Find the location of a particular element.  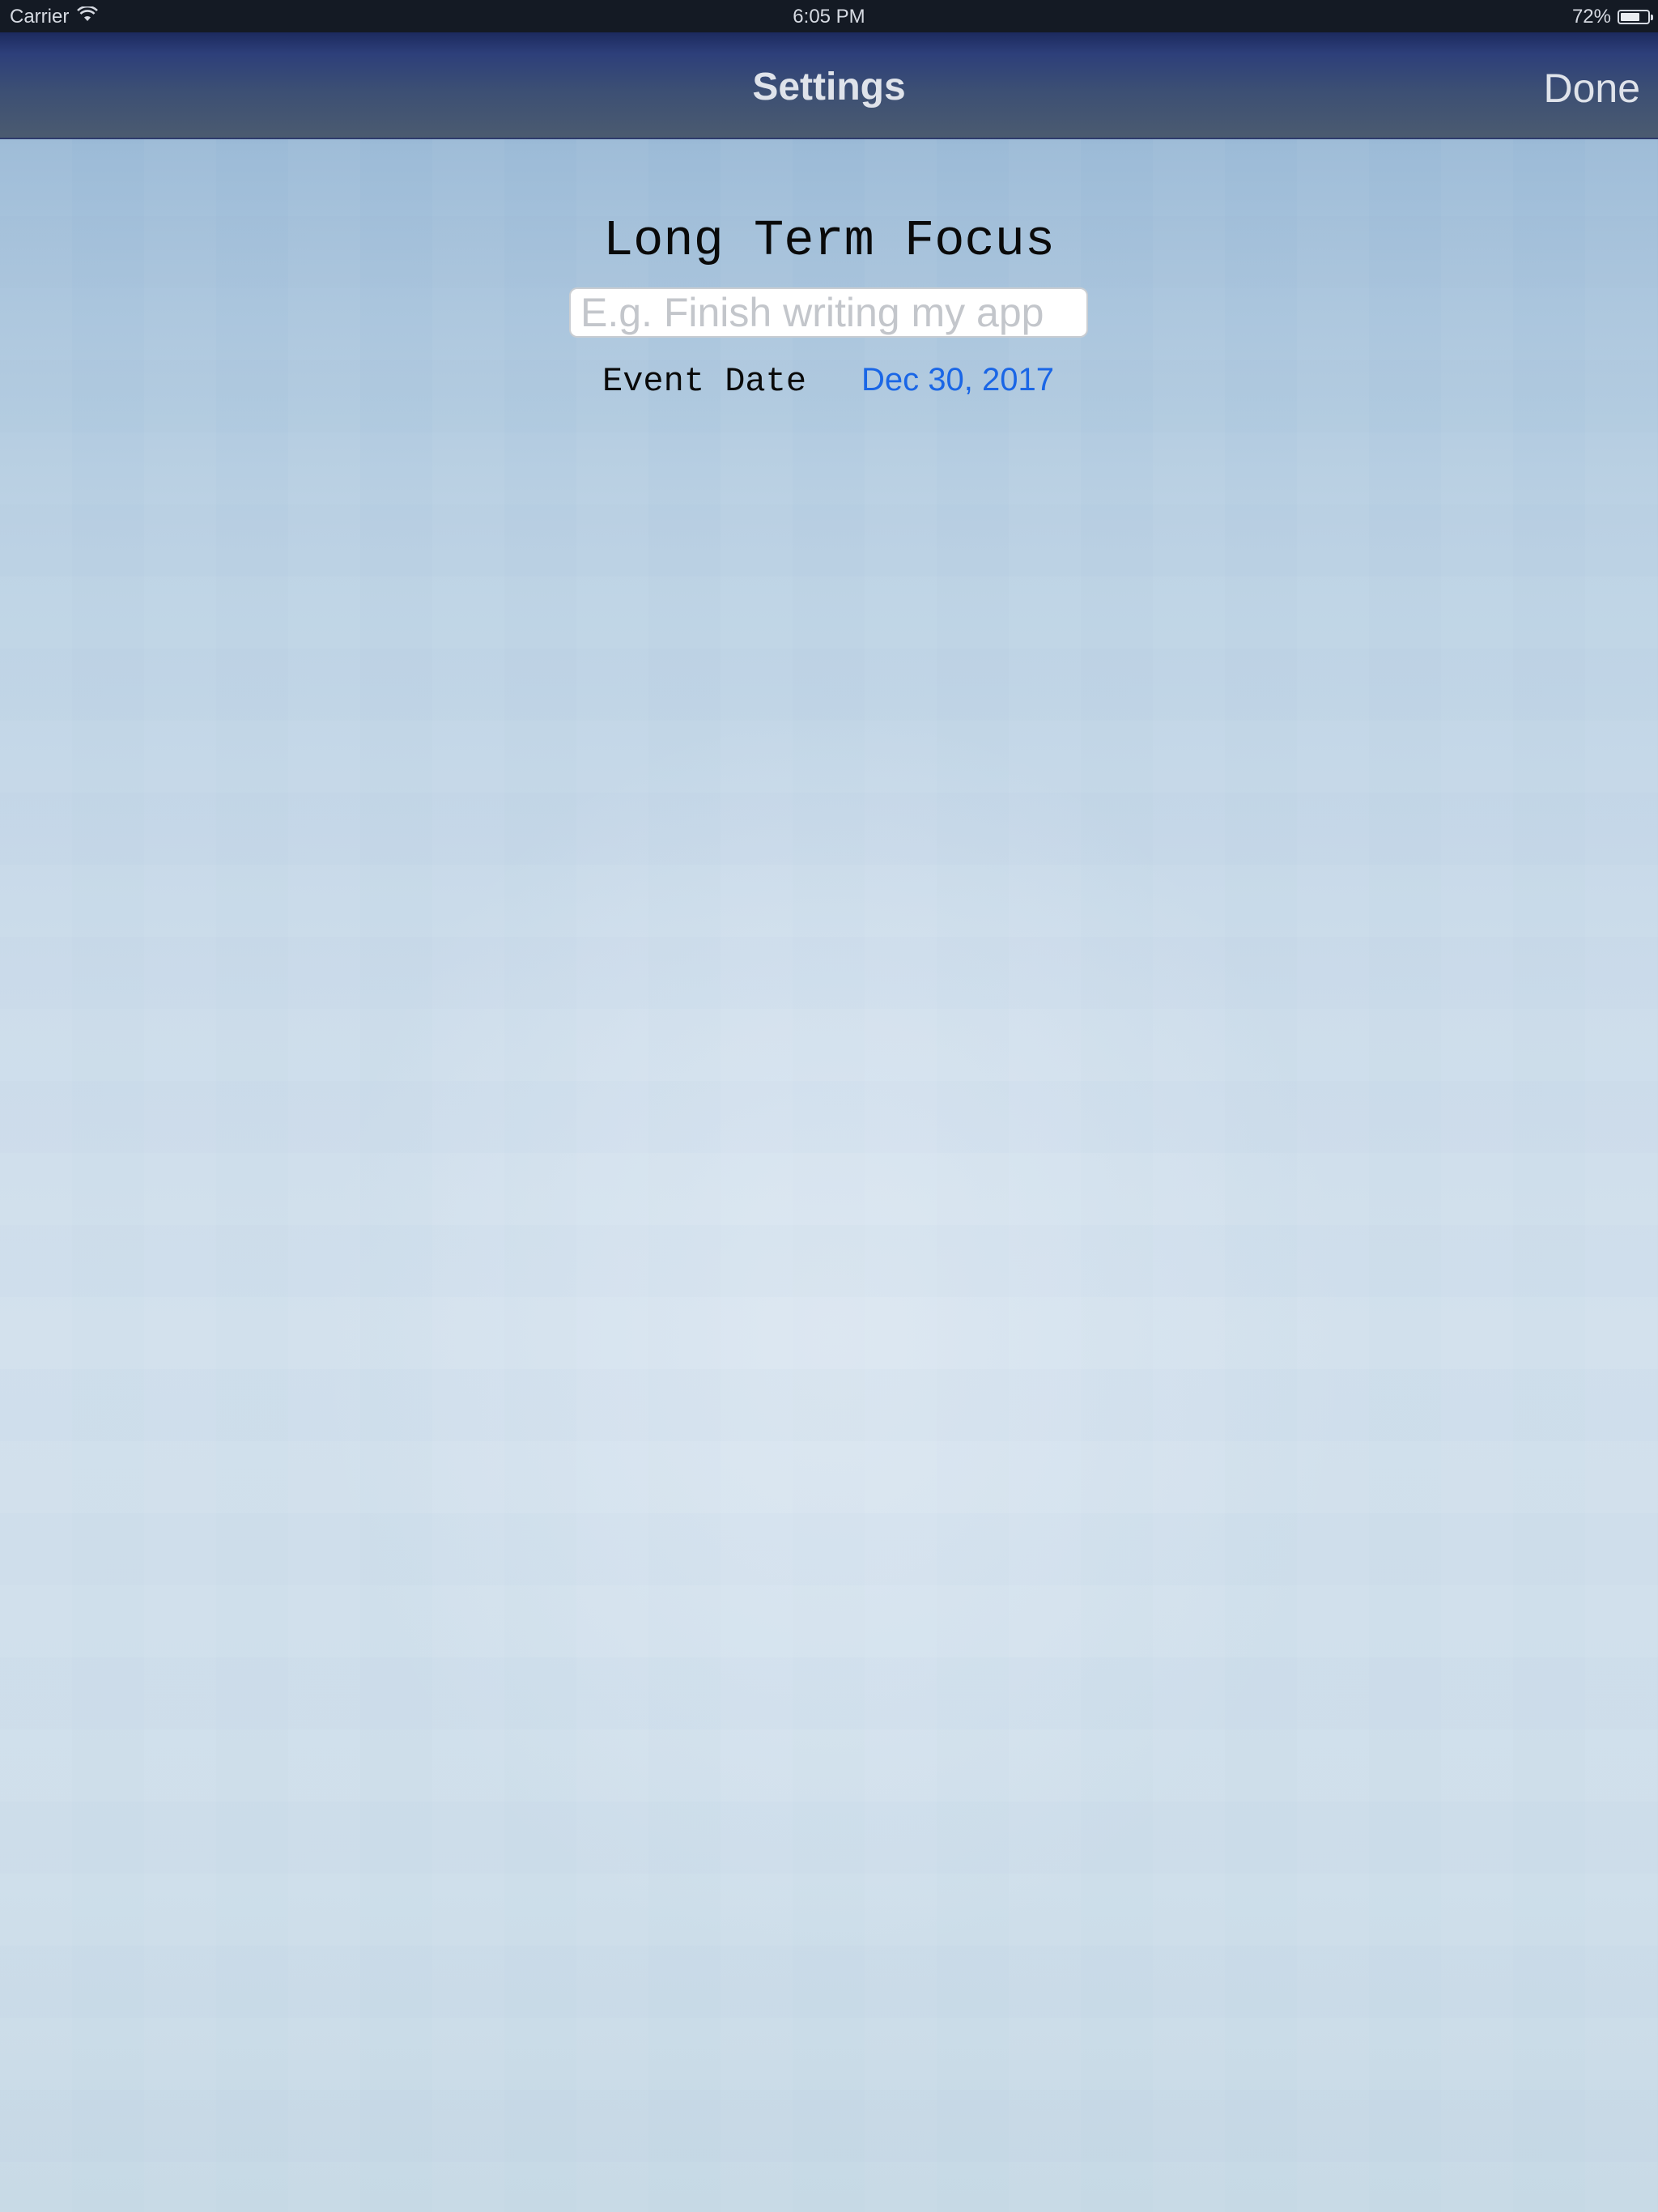

navigation-bar: Settings Done is located at coordinates (829, 86).